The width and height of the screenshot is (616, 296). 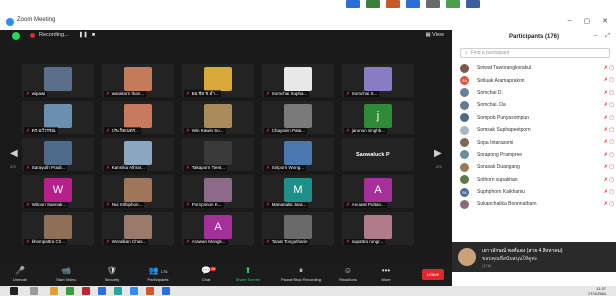 I want to click on more-button: ••• More, so click(x=386, y=274).